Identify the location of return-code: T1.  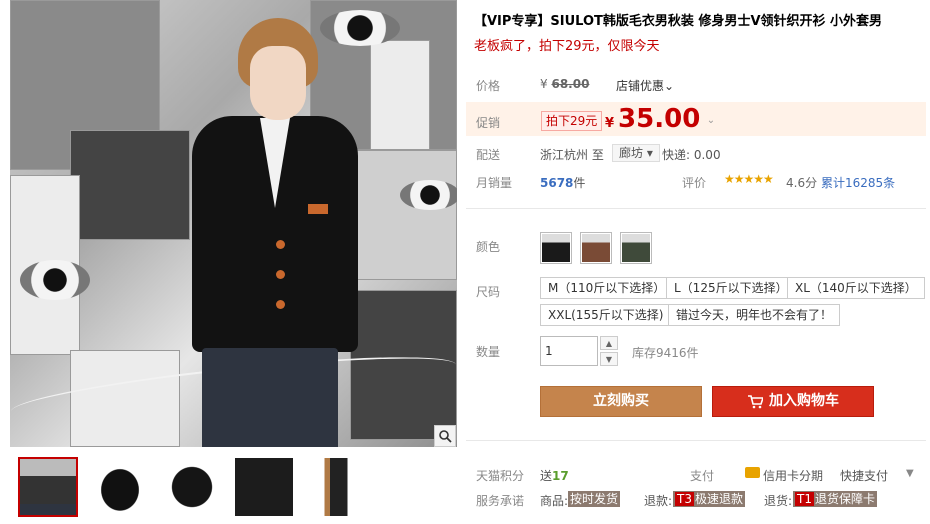
(804, 499).